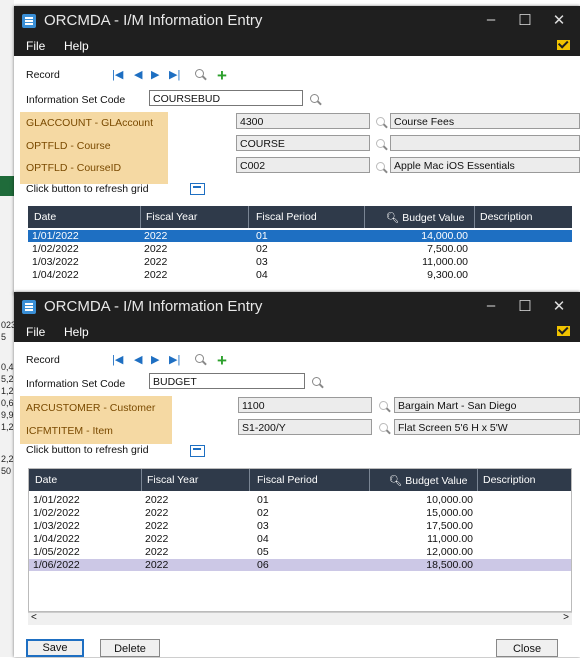 The height and width of the screenshot is (658, 580). Describe the element at coordinates (300, 236) in the screenshot. I see `table-row: 1/01/2022 2022 01 14,000.00` at that location.